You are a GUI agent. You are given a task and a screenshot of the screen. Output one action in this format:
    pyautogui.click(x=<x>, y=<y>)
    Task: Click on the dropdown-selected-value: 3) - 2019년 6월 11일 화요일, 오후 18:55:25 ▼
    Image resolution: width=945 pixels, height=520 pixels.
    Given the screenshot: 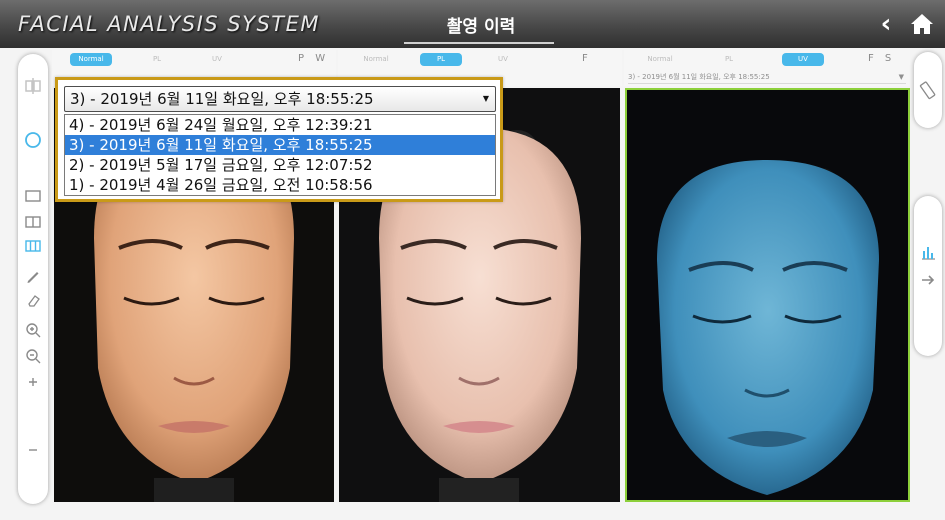 What is the action you would take?
    pyautogui.click(x=280, y=99)
    